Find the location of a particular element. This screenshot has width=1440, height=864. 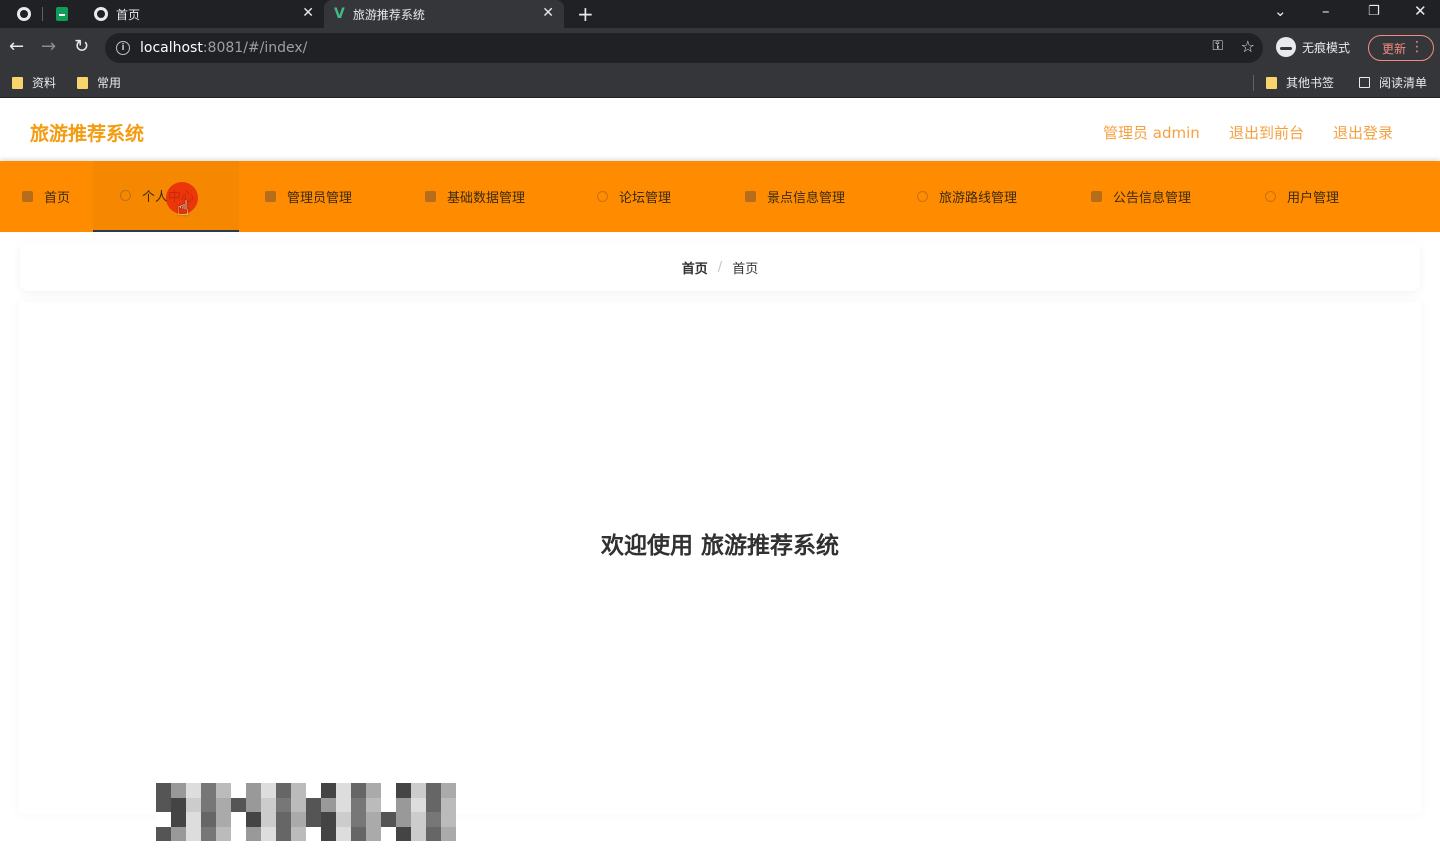

url-text: localhost:8081/#/index/ is located at coordinates (223, 48).